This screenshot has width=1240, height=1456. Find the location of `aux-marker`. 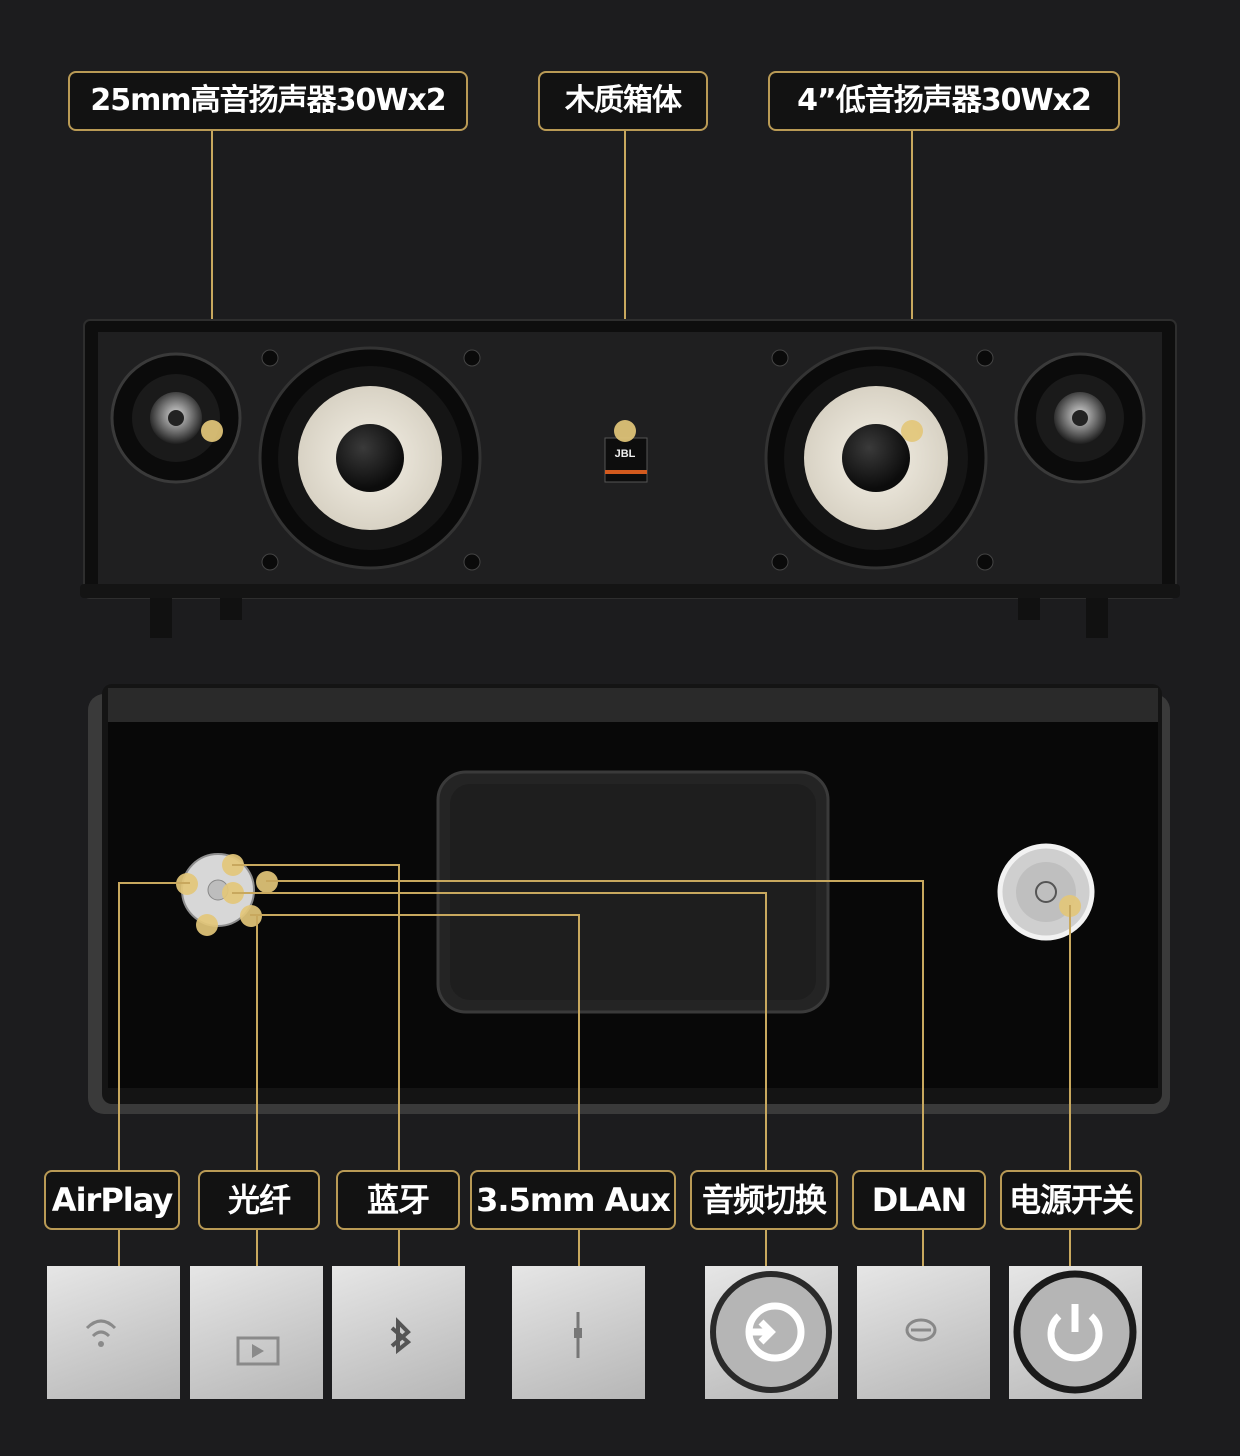

aux-marker is located at coordinates (251, 916).